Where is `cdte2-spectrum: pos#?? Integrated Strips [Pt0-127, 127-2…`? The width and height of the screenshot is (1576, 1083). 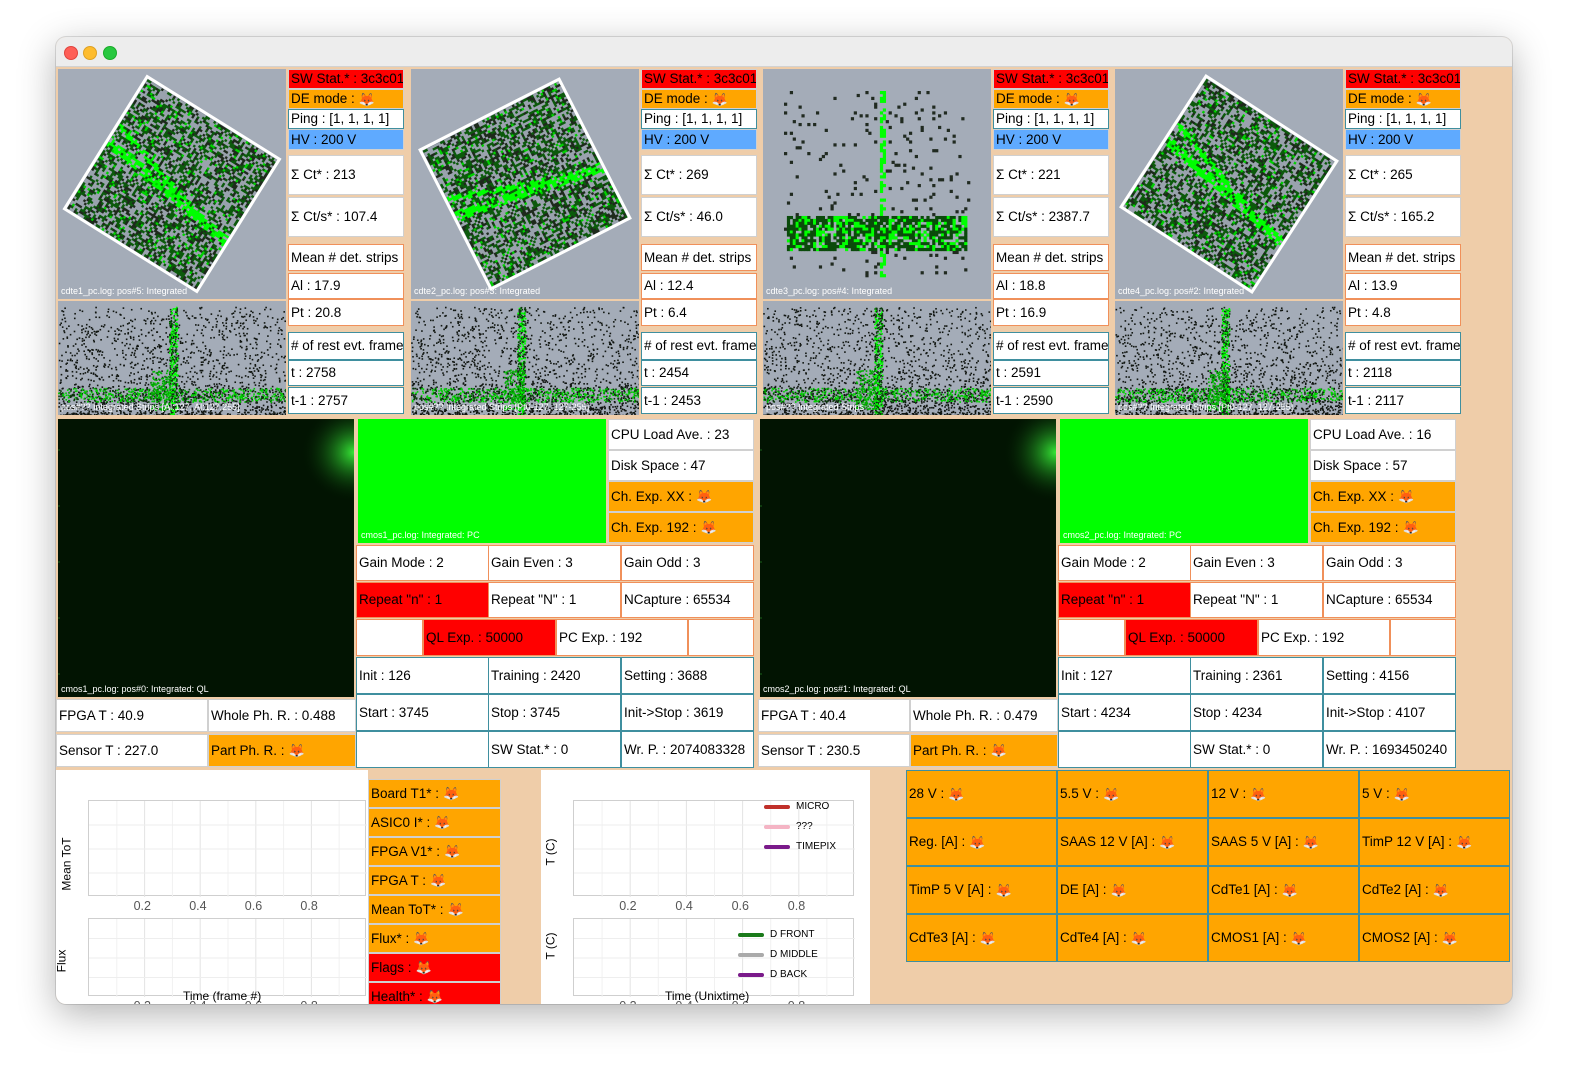
cdte2-spectrum: pos#?? Integrated Strips [Pt0-127, 127-2… is located at coordinates (525, 358).